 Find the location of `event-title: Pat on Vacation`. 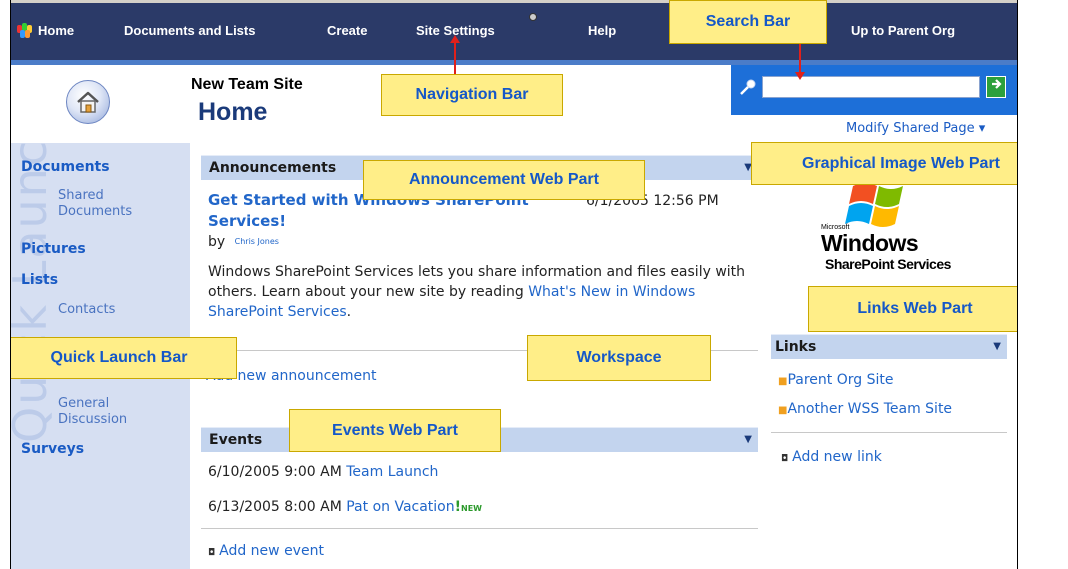

event-title: Pat on Vacation is located at coordinates (400, 507).